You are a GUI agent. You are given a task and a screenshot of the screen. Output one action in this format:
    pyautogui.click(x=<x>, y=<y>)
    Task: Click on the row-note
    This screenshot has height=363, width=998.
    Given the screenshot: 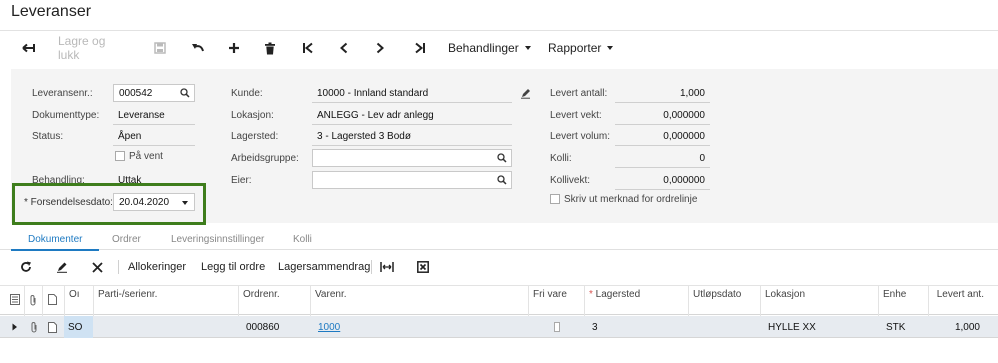 What is the action you would take?
    pyautogui.click(x=54, y=327)
    